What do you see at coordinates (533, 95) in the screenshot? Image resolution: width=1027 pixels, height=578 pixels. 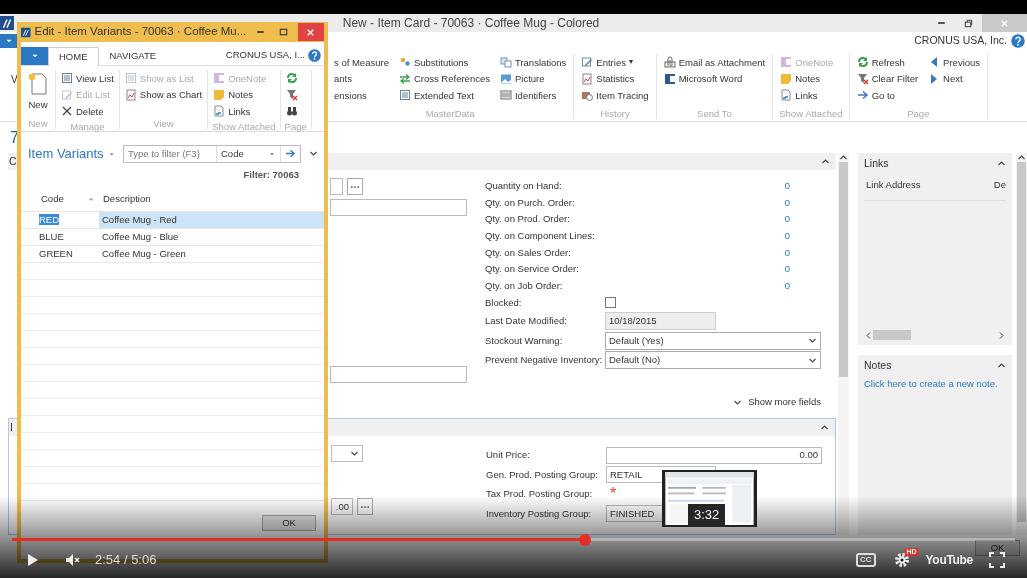 I see `ribbon-button: Identifiers` at bounding box center [533, 95].